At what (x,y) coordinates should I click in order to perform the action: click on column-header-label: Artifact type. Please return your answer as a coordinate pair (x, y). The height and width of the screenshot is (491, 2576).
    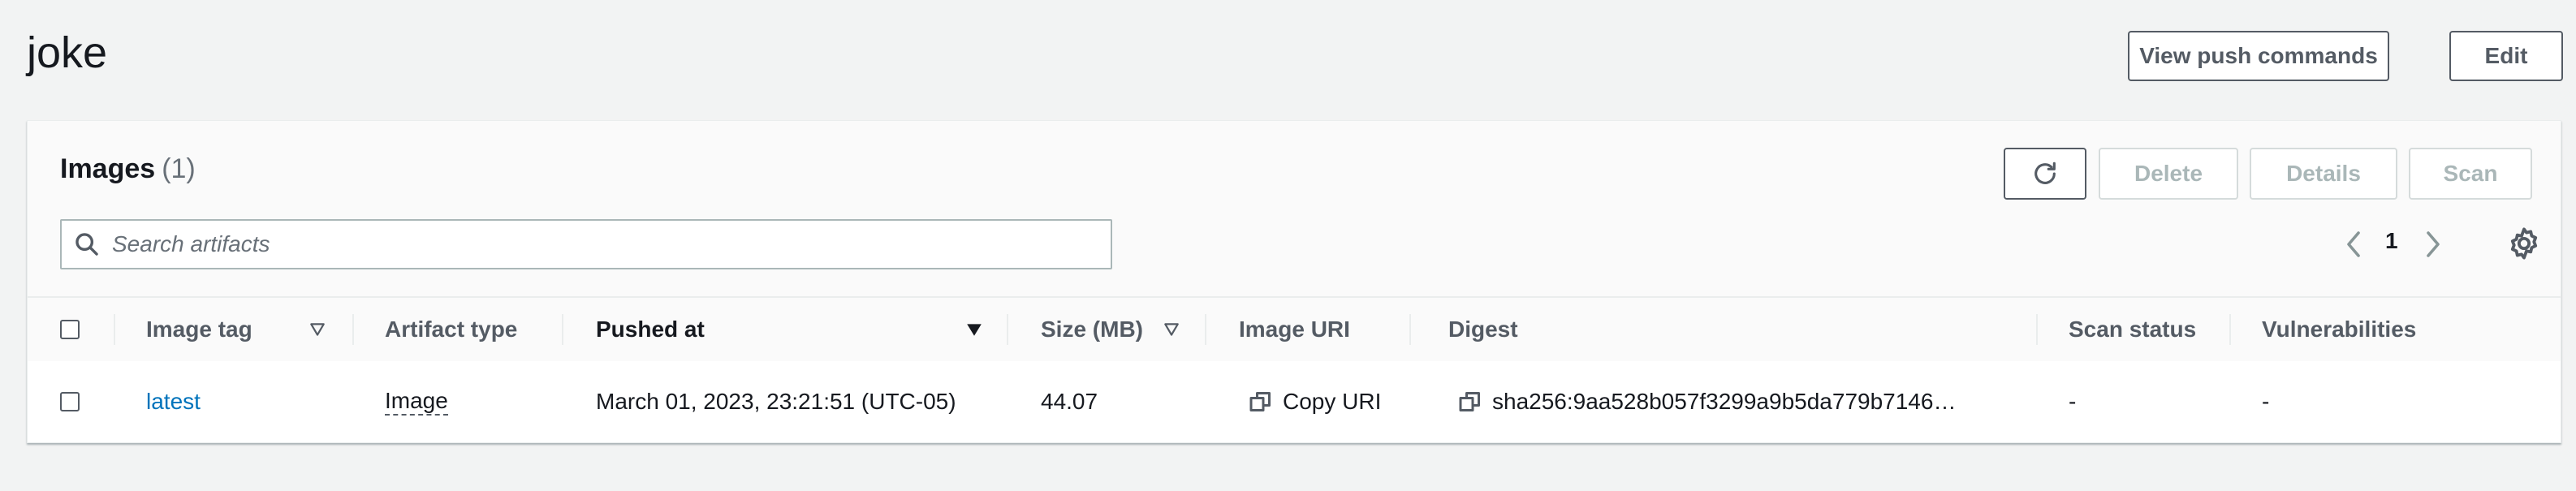
    Looking at the image, I should click on (451, 329).